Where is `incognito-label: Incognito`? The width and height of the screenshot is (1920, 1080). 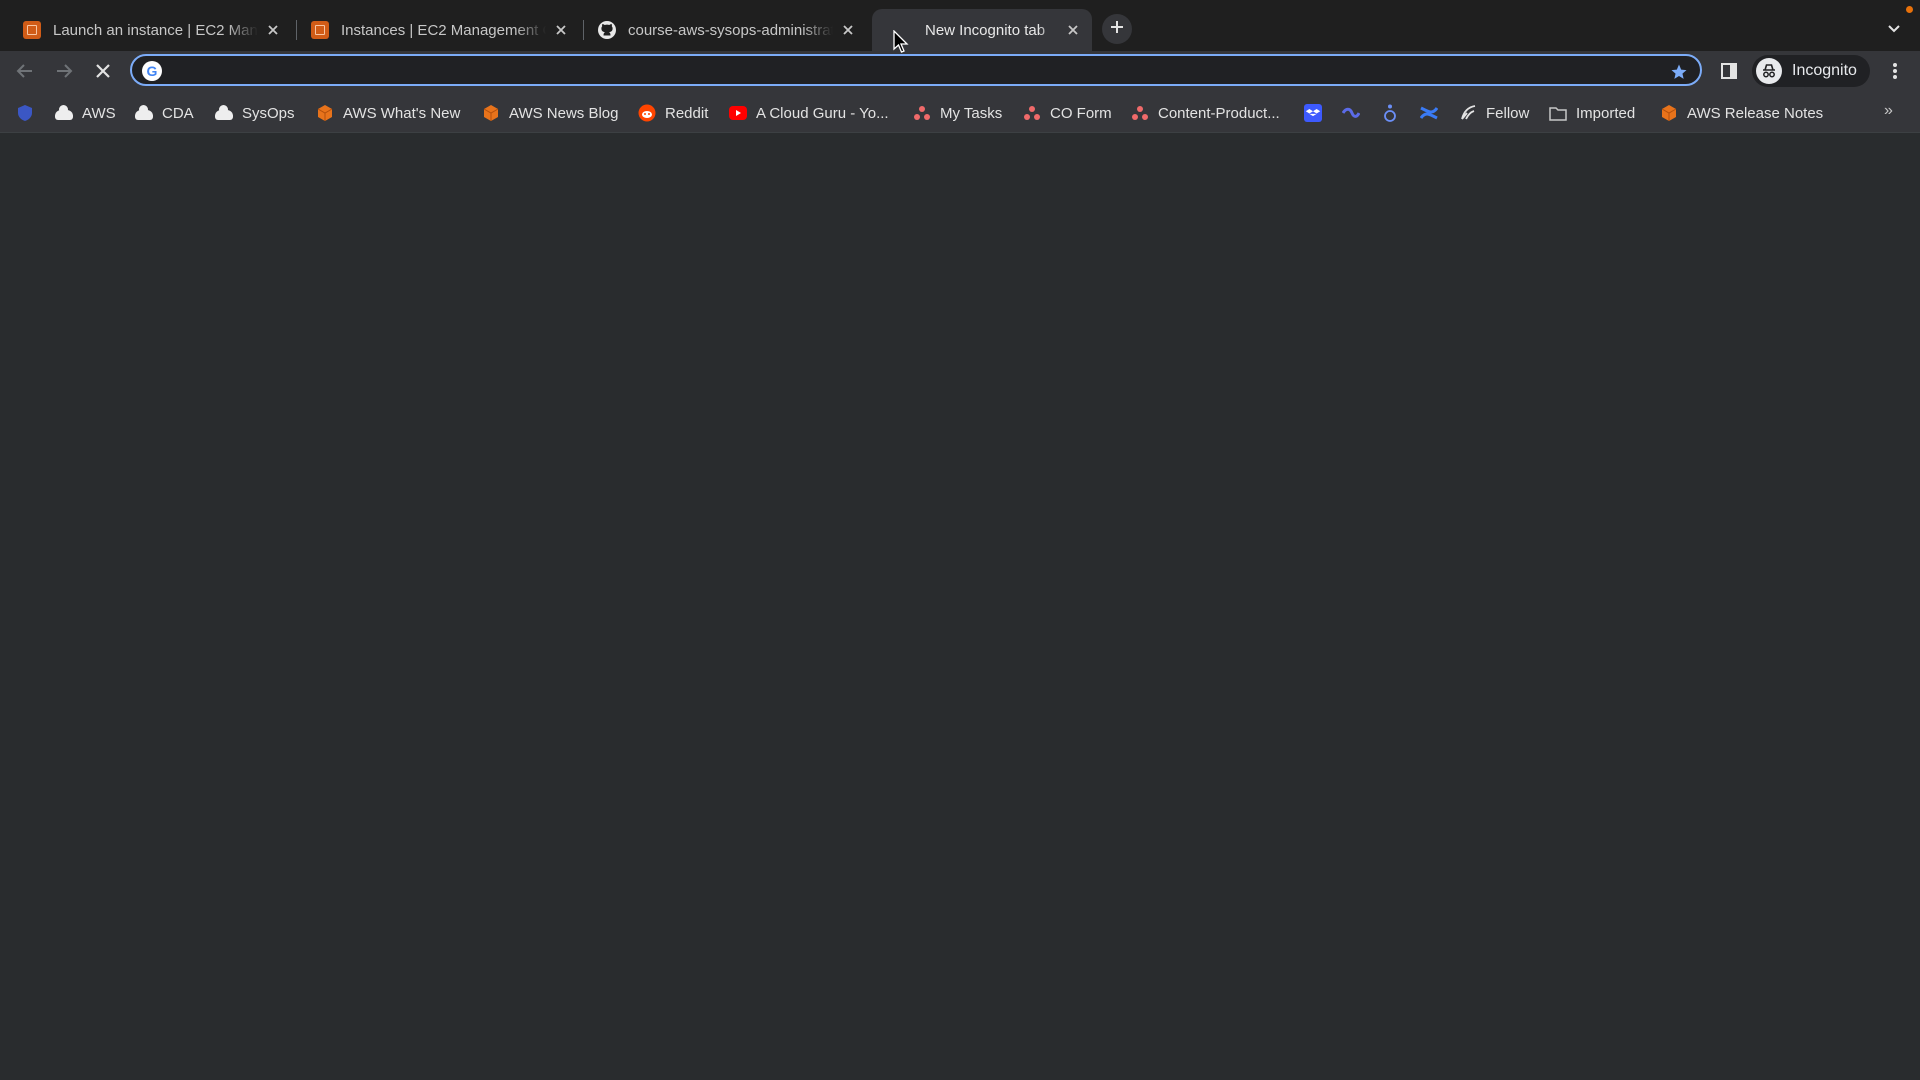 incognito-label: Incognito is located at coordinates (1824, 70).